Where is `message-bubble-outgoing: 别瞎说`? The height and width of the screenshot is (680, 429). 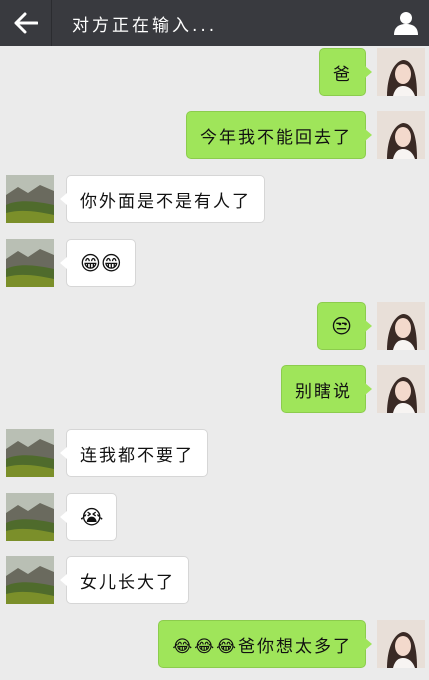 message-bubble-outgoing: 别瞎说 is located at coordinates (326, 389).